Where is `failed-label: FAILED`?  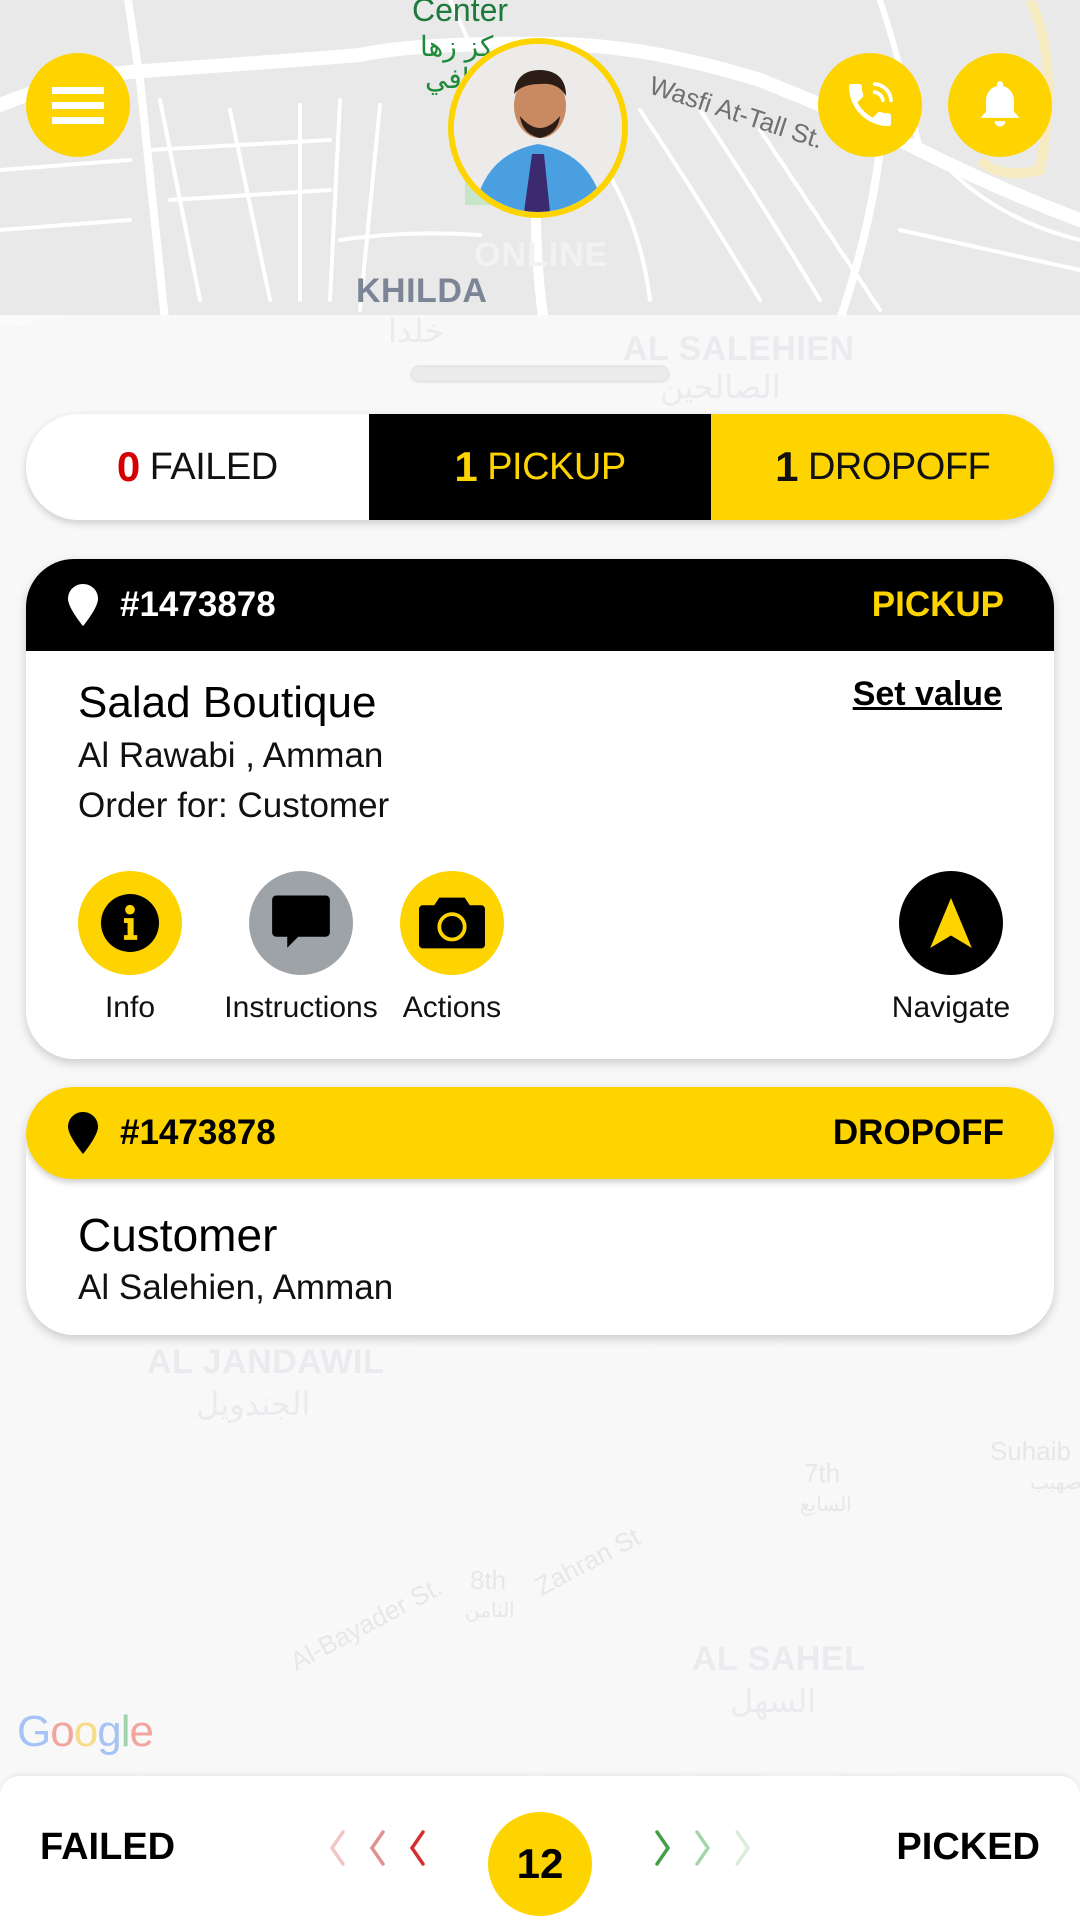
failed-label: FAILED is located at coordinates (213, 466).